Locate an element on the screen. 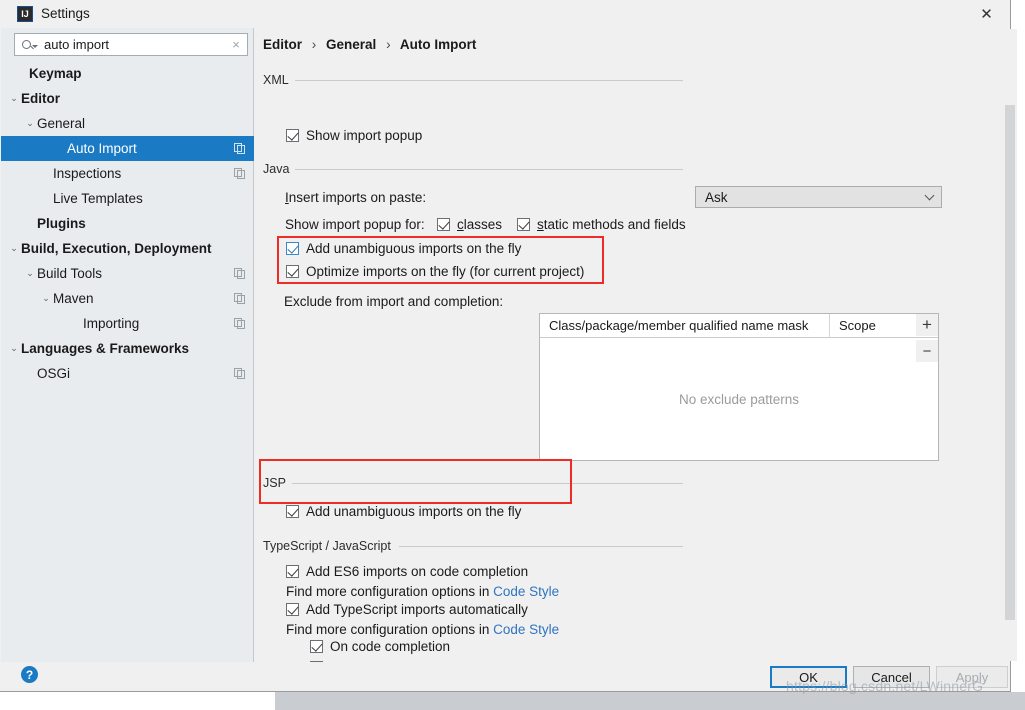  dropdown-value: Ask is located at coordinates (716, 197).